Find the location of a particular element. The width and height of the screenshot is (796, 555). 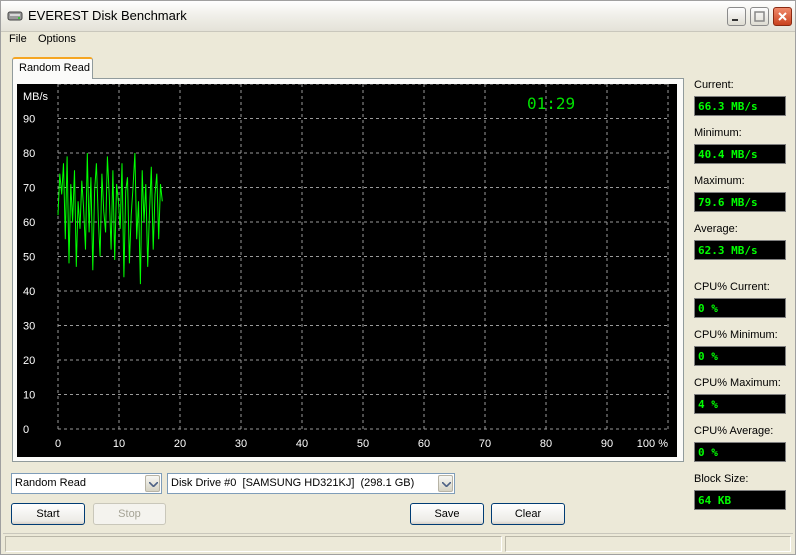

tab-random-read: Random Read is located at coordinates (52, 68).